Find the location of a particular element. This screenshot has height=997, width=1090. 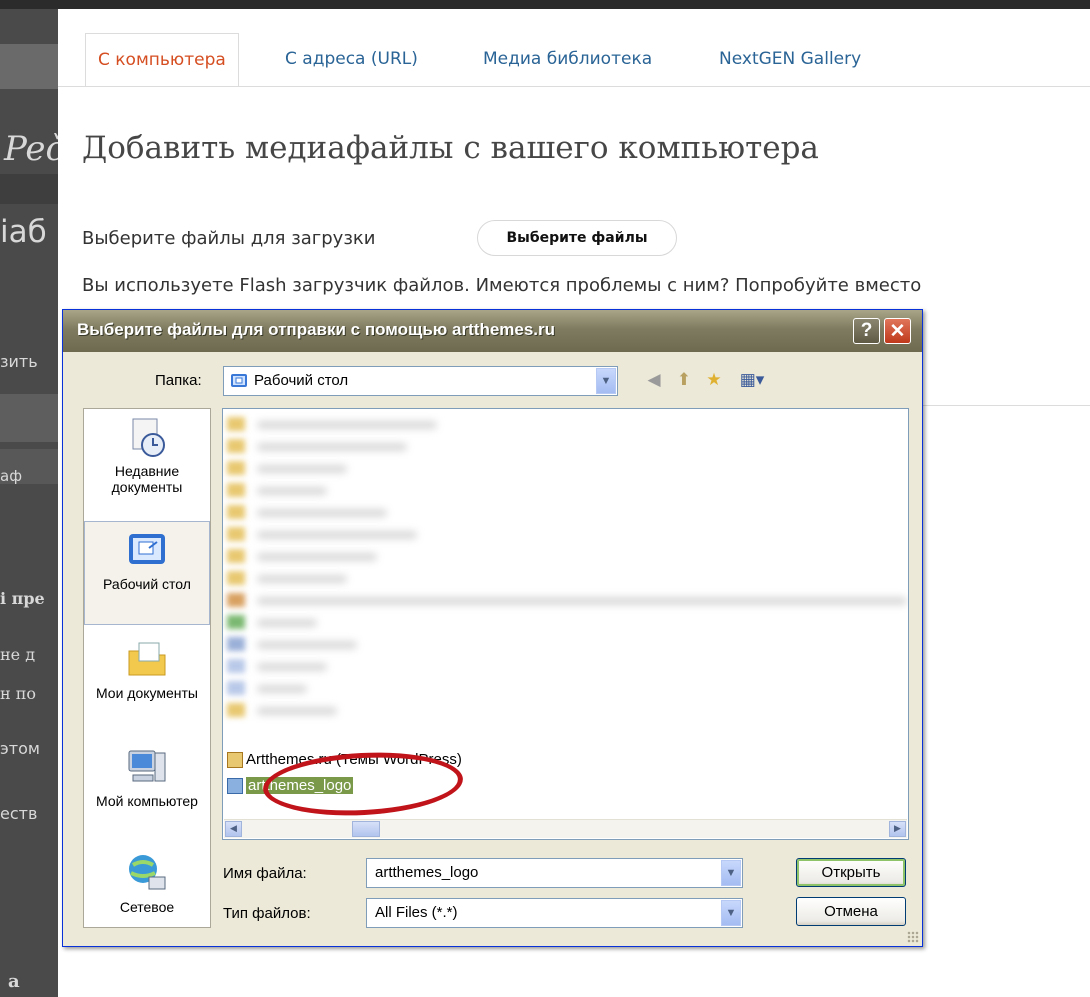

strip-text: Peč is located at coordinates (31, 149).